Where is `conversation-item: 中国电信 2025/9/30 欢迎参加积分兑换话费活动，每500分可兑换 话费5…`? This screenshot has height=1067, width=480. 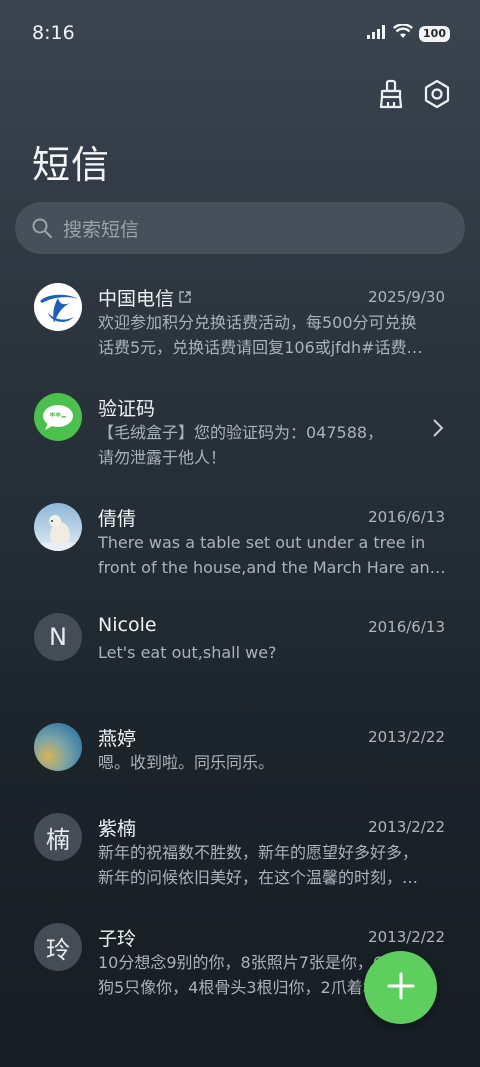
conversation-item: 中国电信 2025/9/30 欢迎参加积分兑换话费活动，每500分可兑换 话费5… is located at coordinates (240, 325).